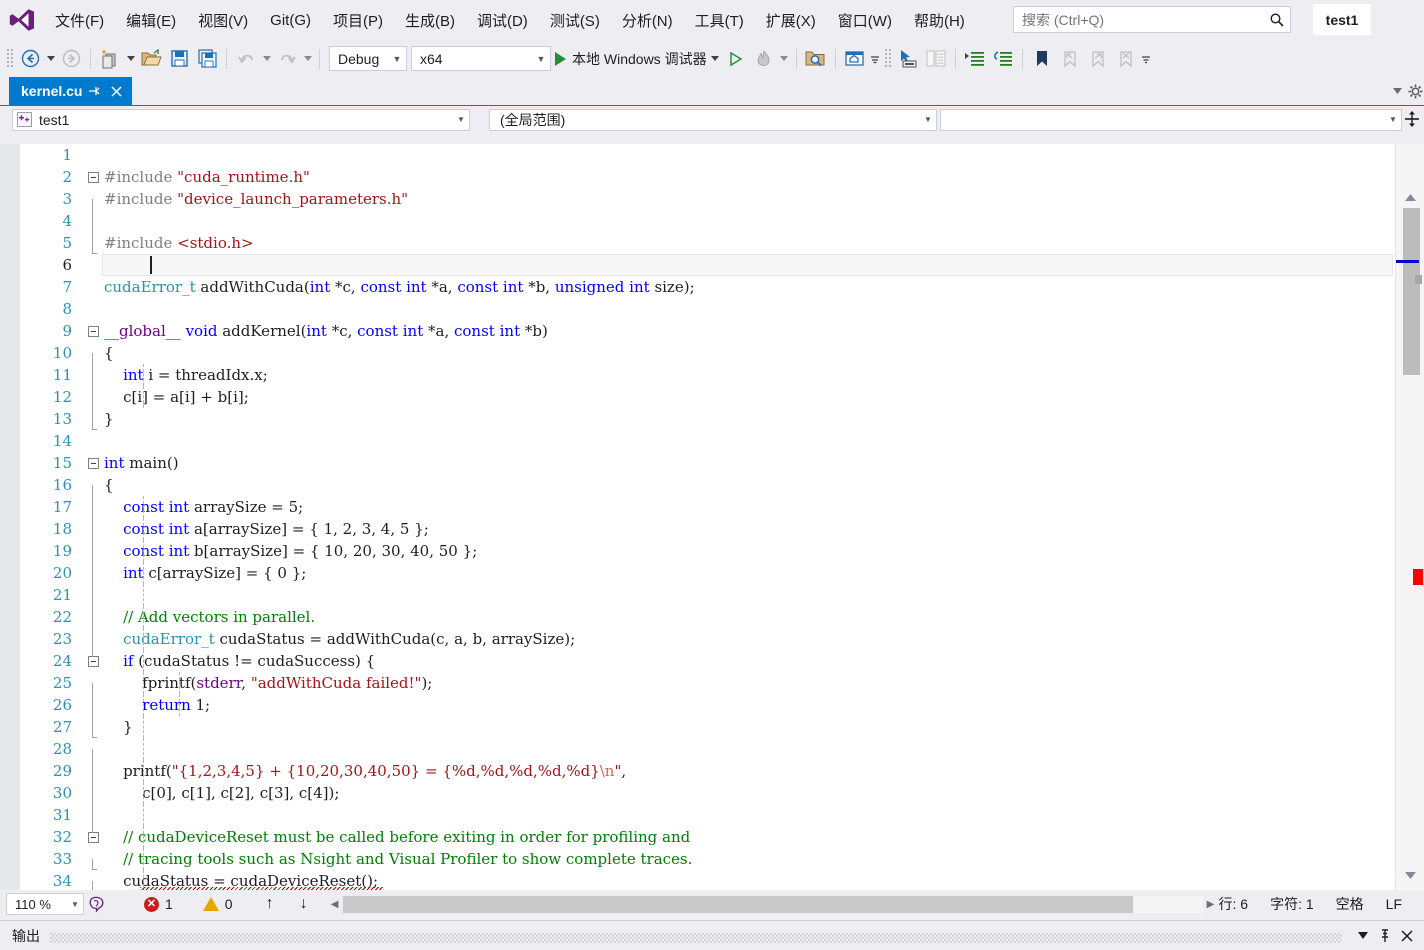 The height and width of the screenshot is (950, 1424). I want to click on start-without-debugging-button, so click(736, 59).